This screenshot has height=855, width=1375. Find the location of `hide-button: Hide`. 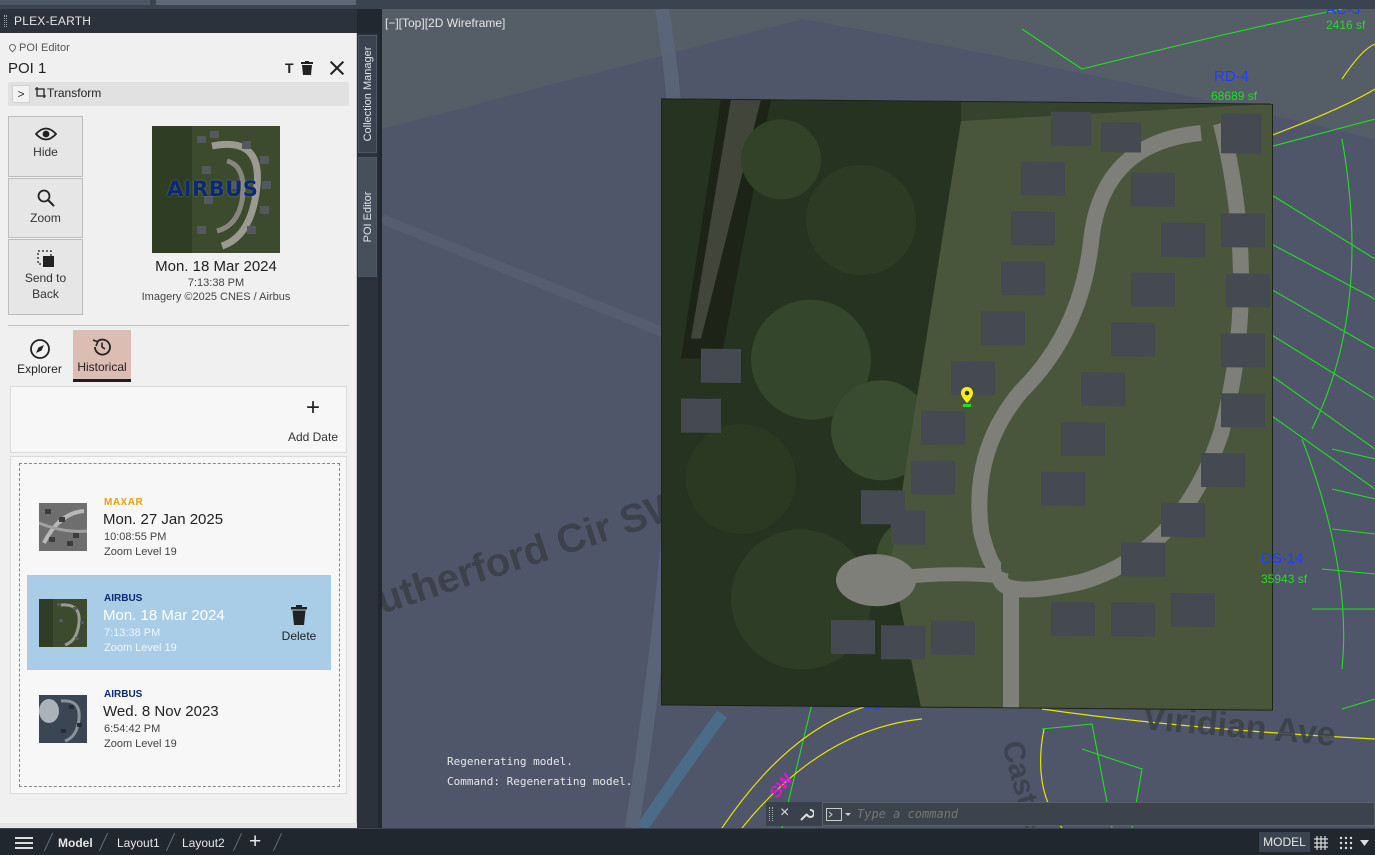

hide-button: Hide is located at coordinates (45, 146).